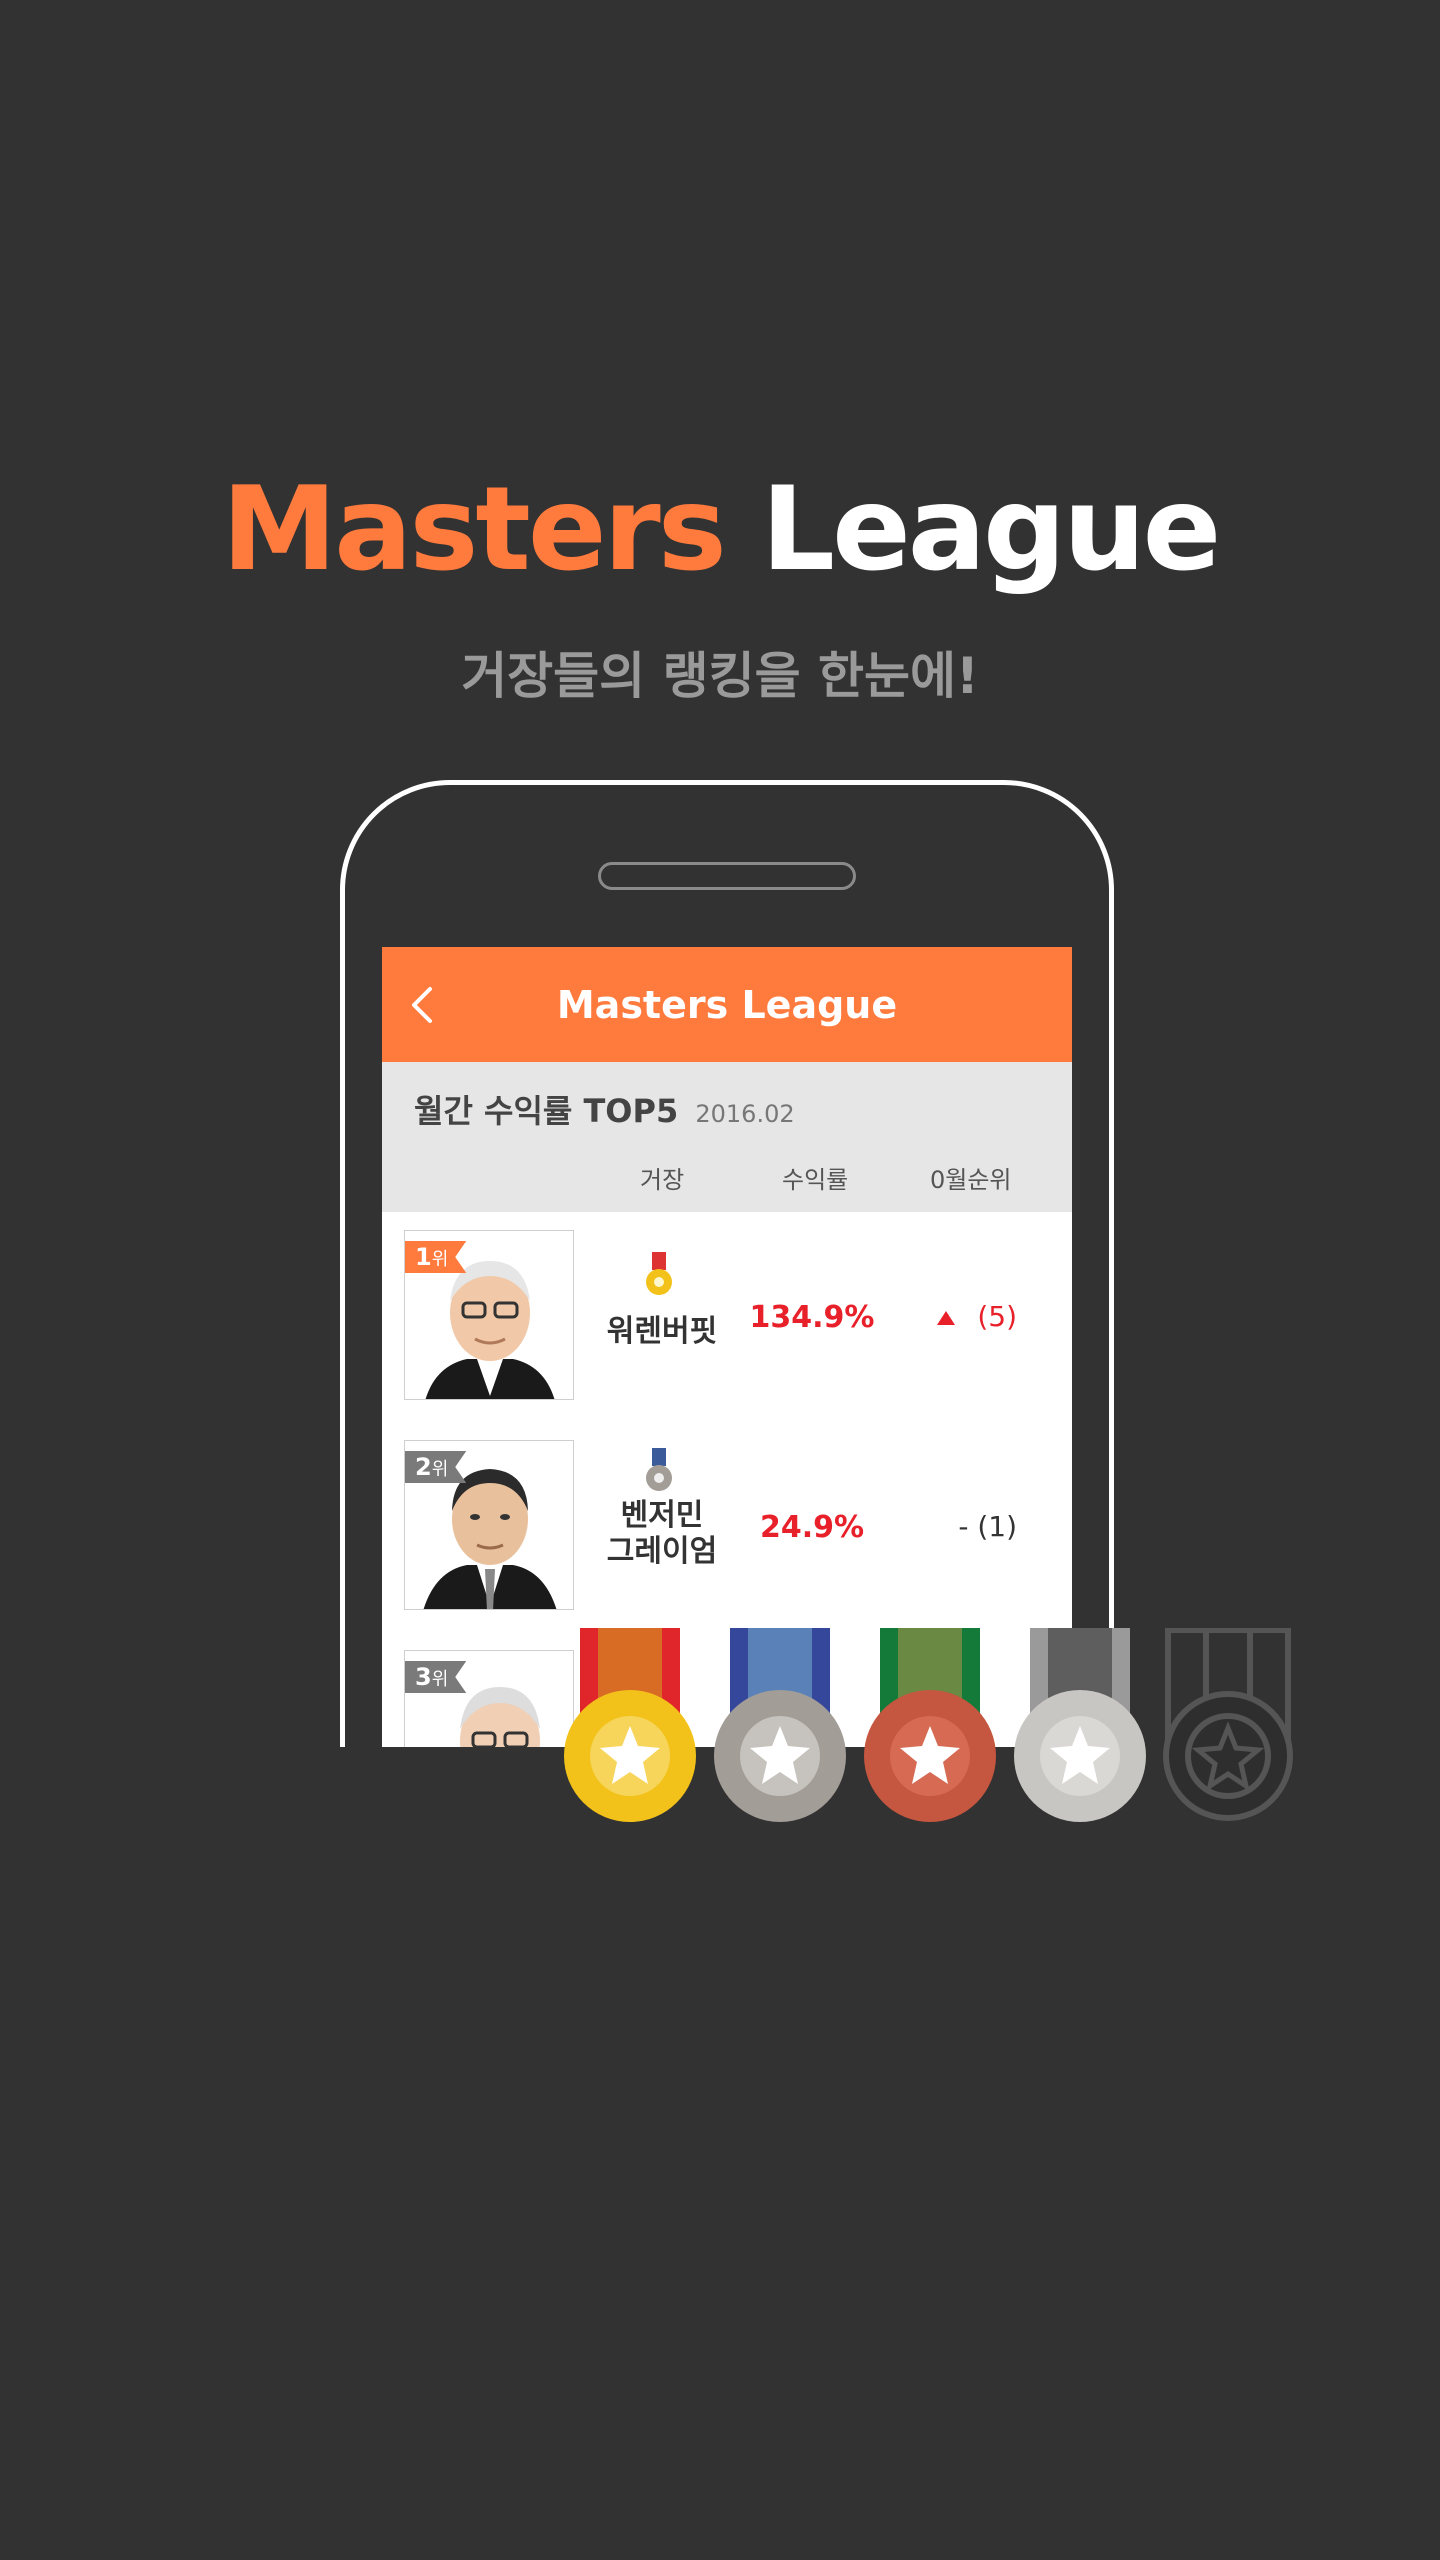 This screenshot has height=2560, width=1440. I want to click on master-portrait: 3위, so click(489, 1698).